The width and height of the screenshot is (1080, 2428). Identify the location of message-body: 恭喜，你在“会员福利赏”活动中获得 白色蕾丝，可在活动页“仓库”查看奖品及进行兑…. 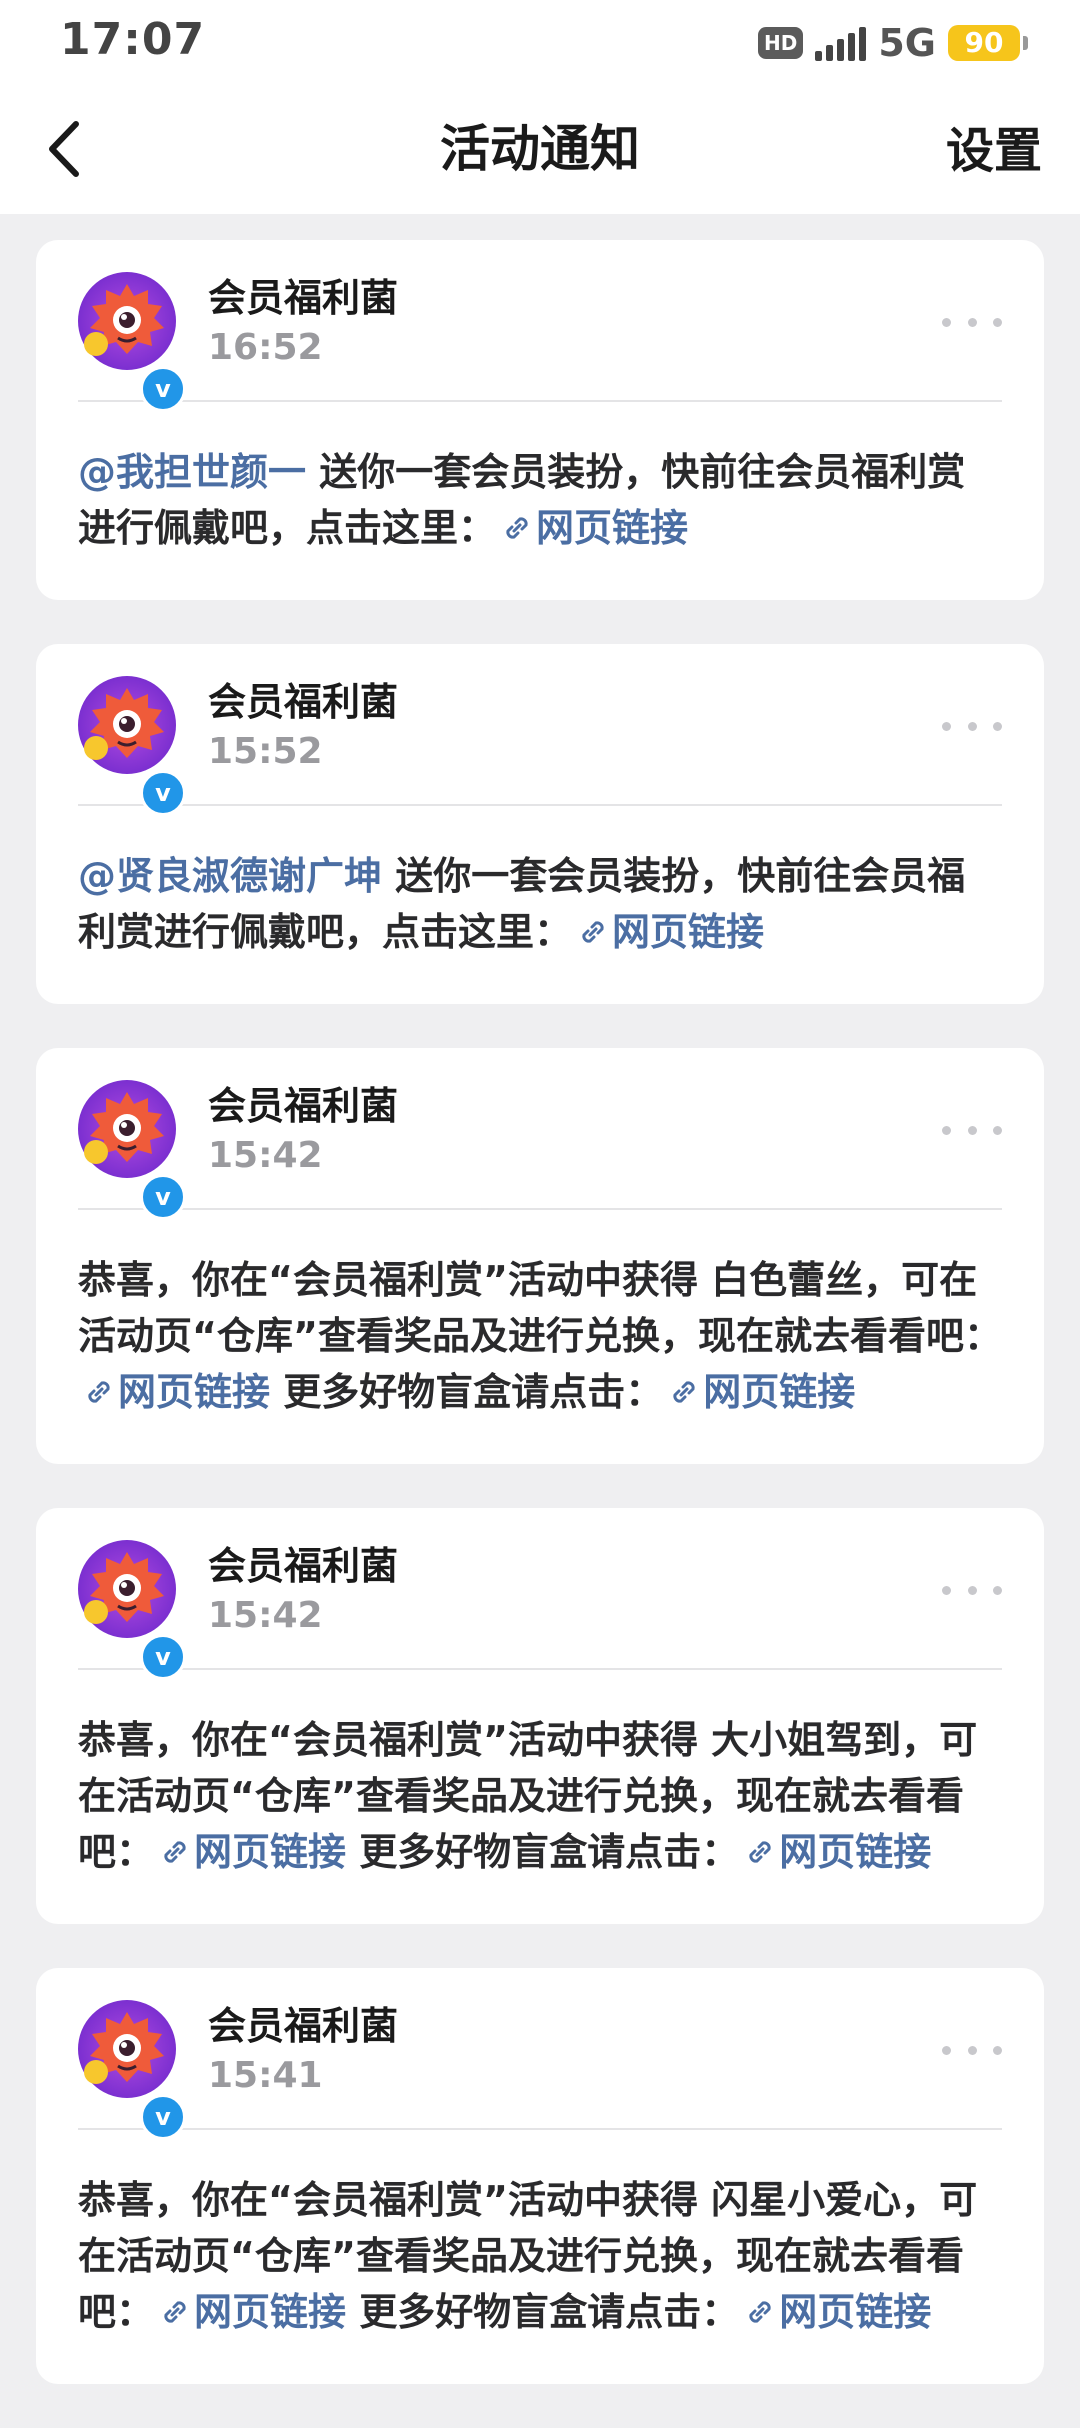
(540, 1337).